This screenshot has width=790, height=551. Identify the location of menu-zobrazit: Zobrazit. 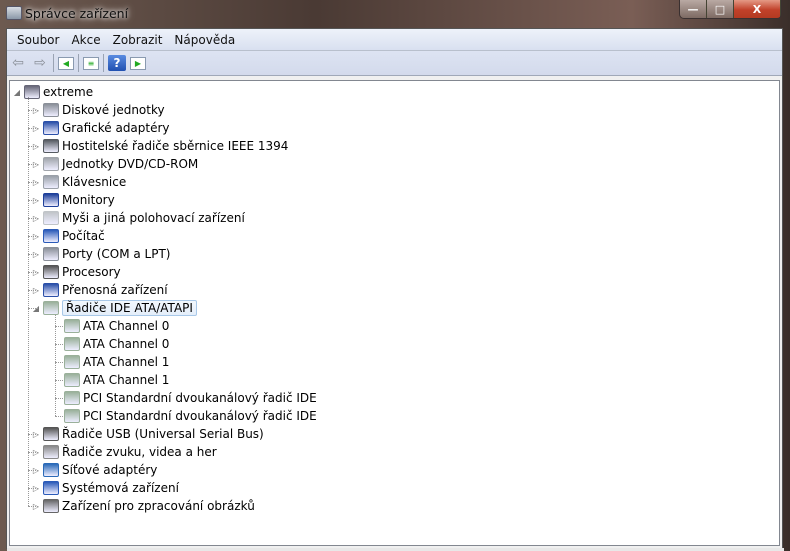
(138, 40).